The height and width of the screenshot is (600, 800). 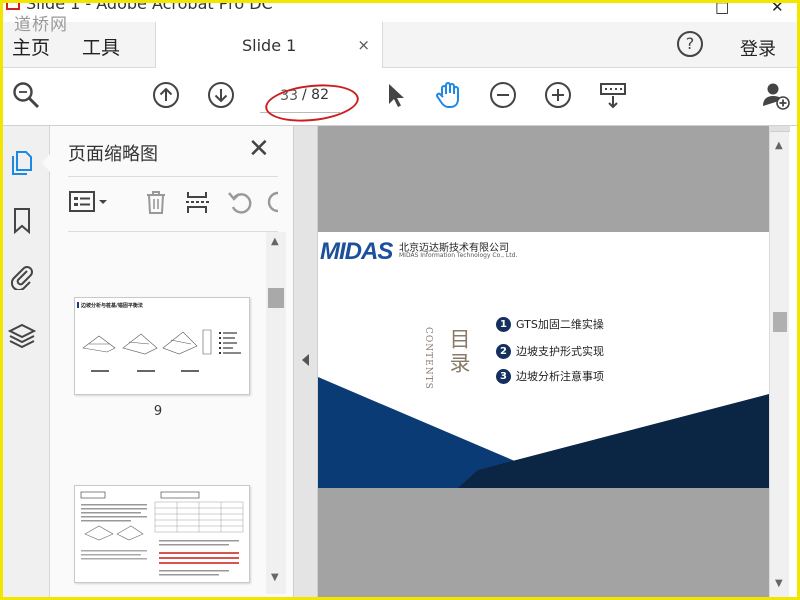 I want to click on agenda-item: 2 边坡支护形式实现, so click(x=550, y=351).